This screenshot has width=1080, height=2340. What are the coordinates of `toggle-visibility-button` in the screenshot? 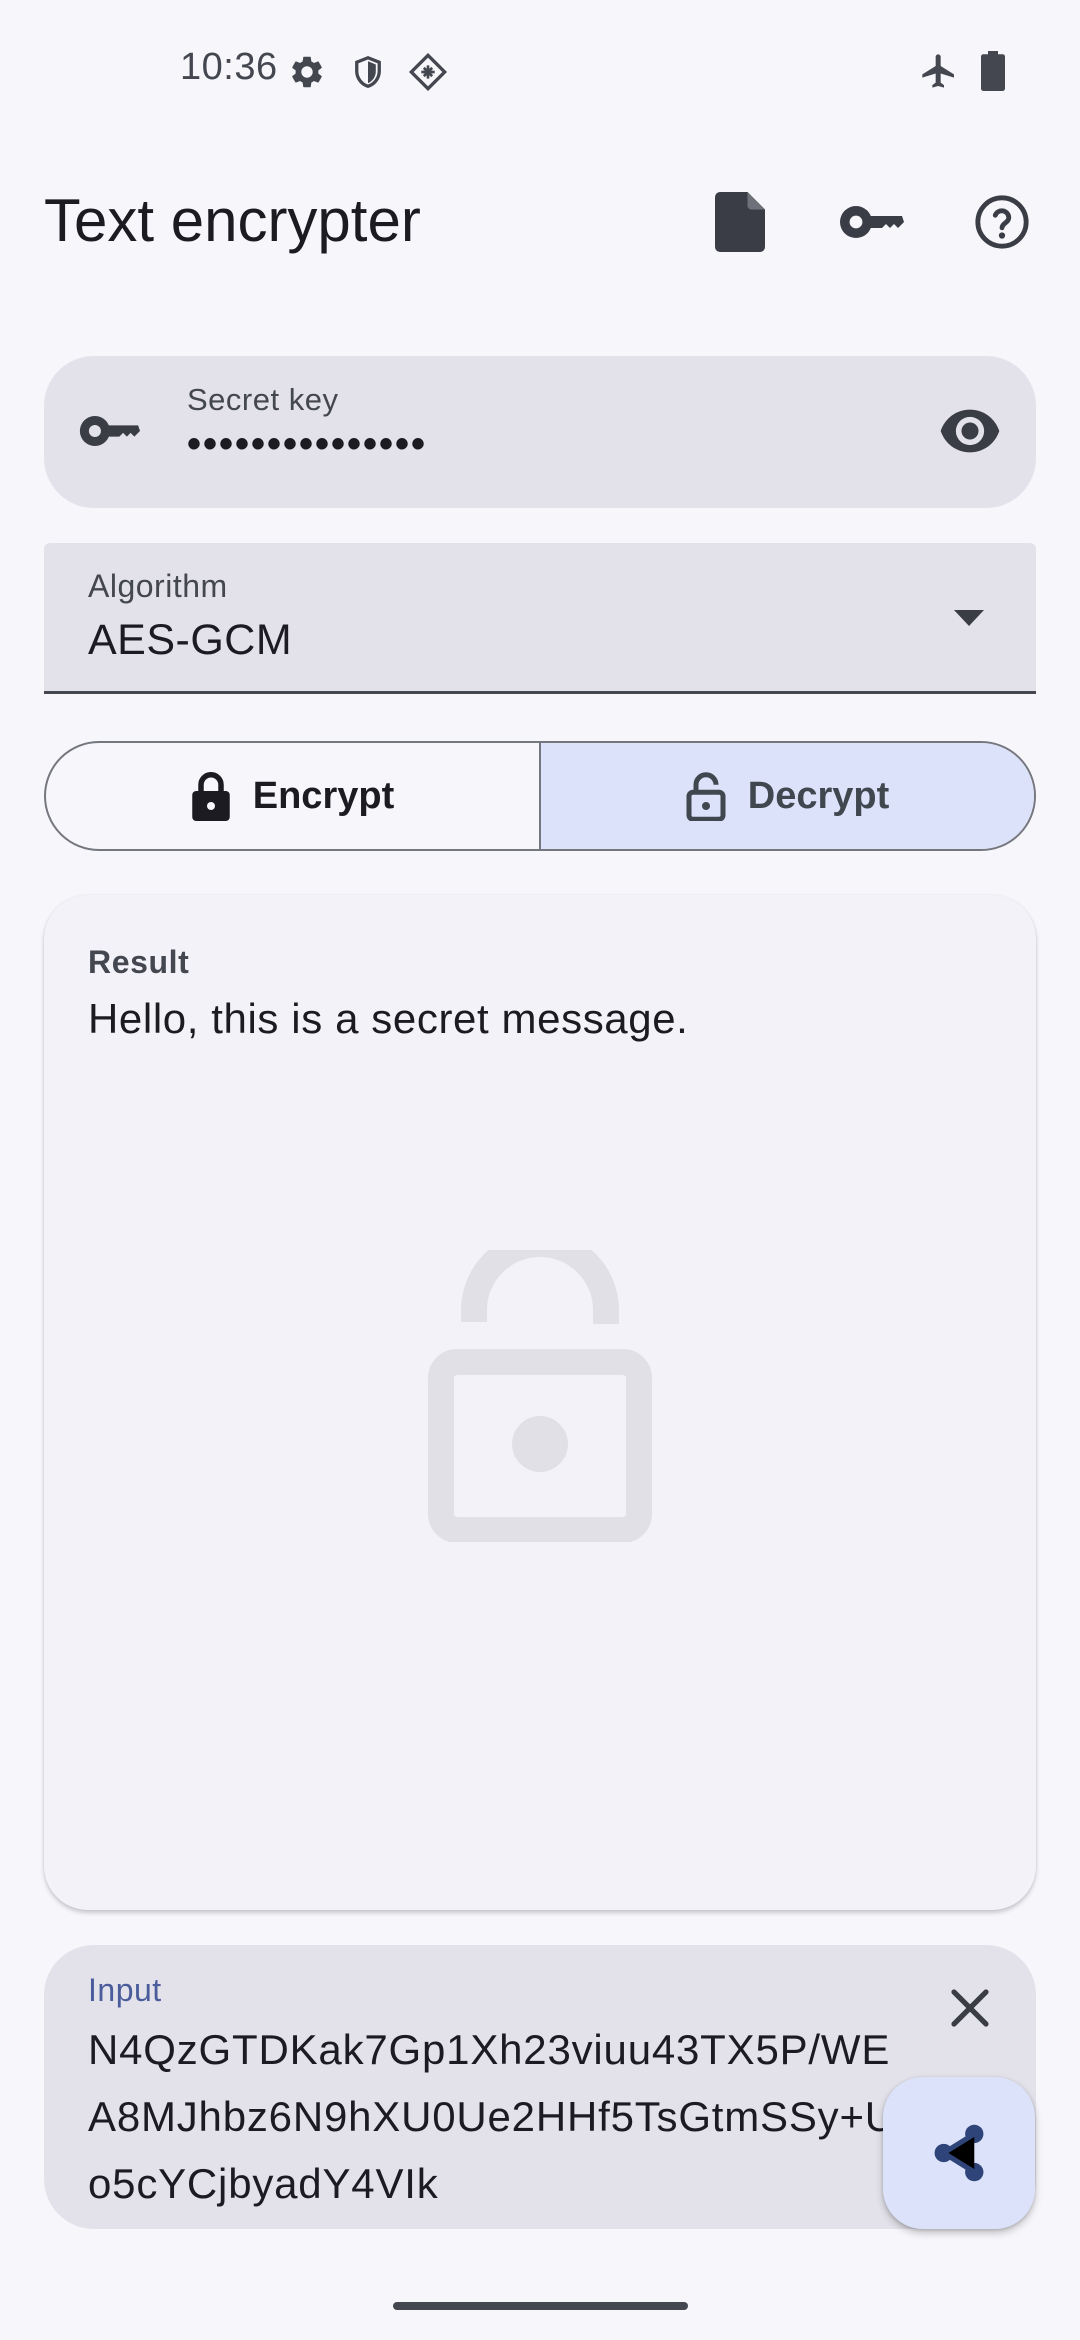 It's located at (970, 433).